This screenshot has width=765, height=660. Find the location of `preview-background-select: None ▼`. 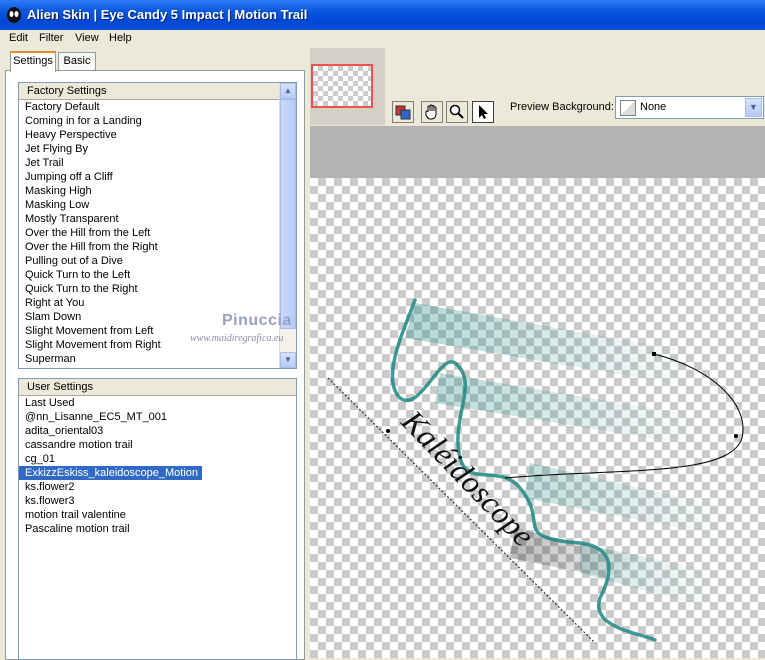

preview-background-select: None ▼ is located at coordinates (689, 107).